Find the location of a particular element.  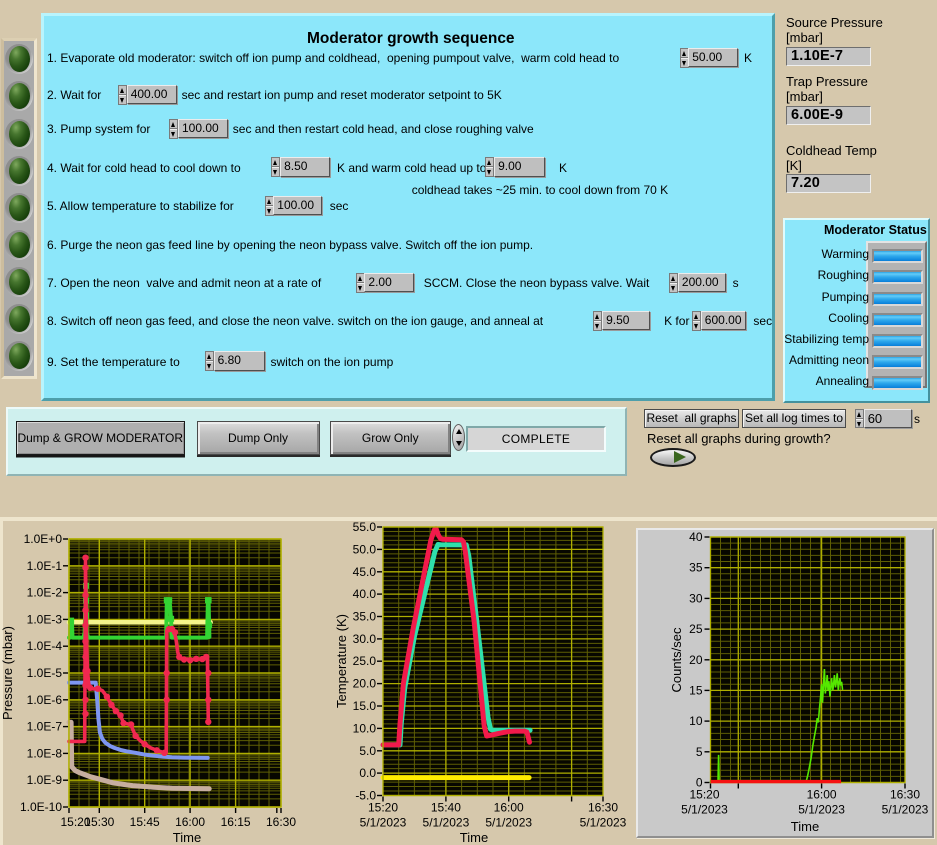

svg-text: 1.0E-2 is located at coordinates (45, 593).